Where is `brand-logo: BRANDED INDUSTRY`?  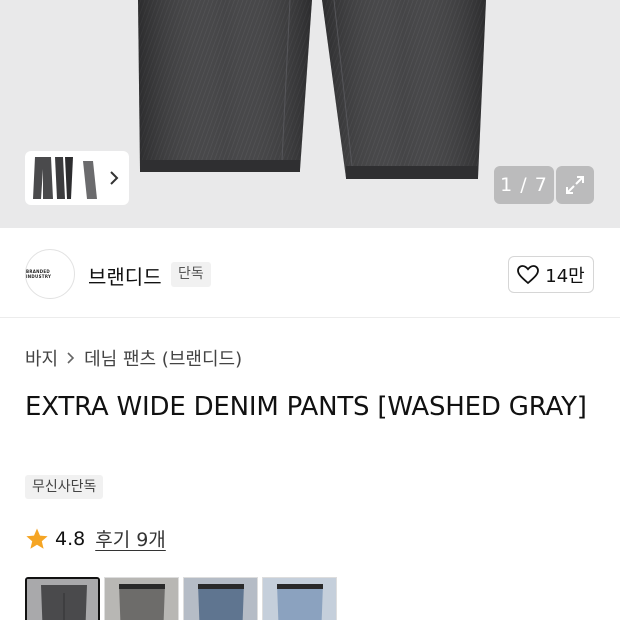
brand-logo: BRANDED INDUSTRY is located at coordinates (50, 274).